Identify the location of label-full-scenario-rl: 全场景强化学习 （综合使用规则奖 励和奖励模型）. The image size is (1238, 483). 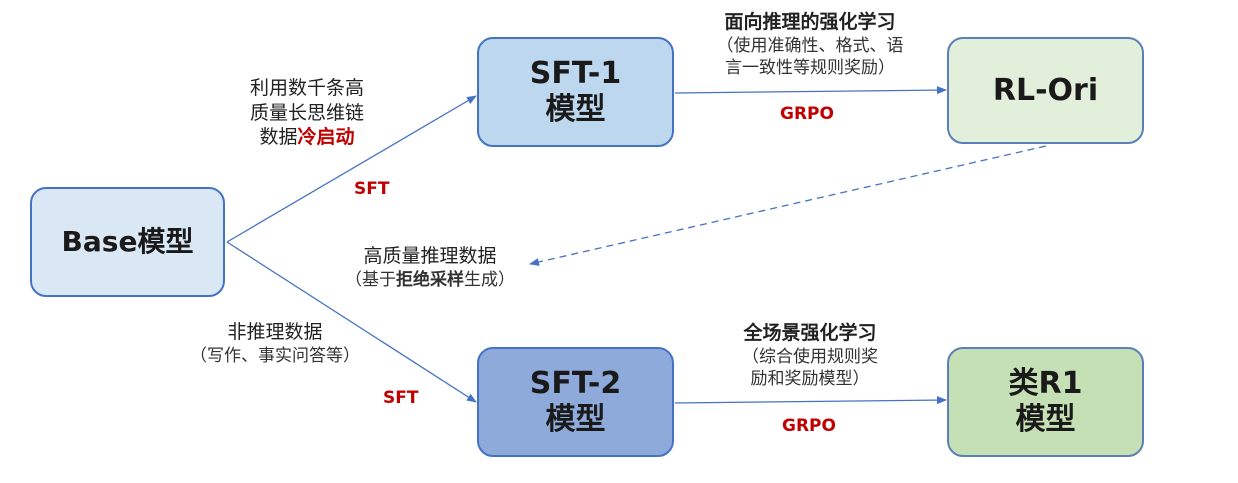
(810, 355).